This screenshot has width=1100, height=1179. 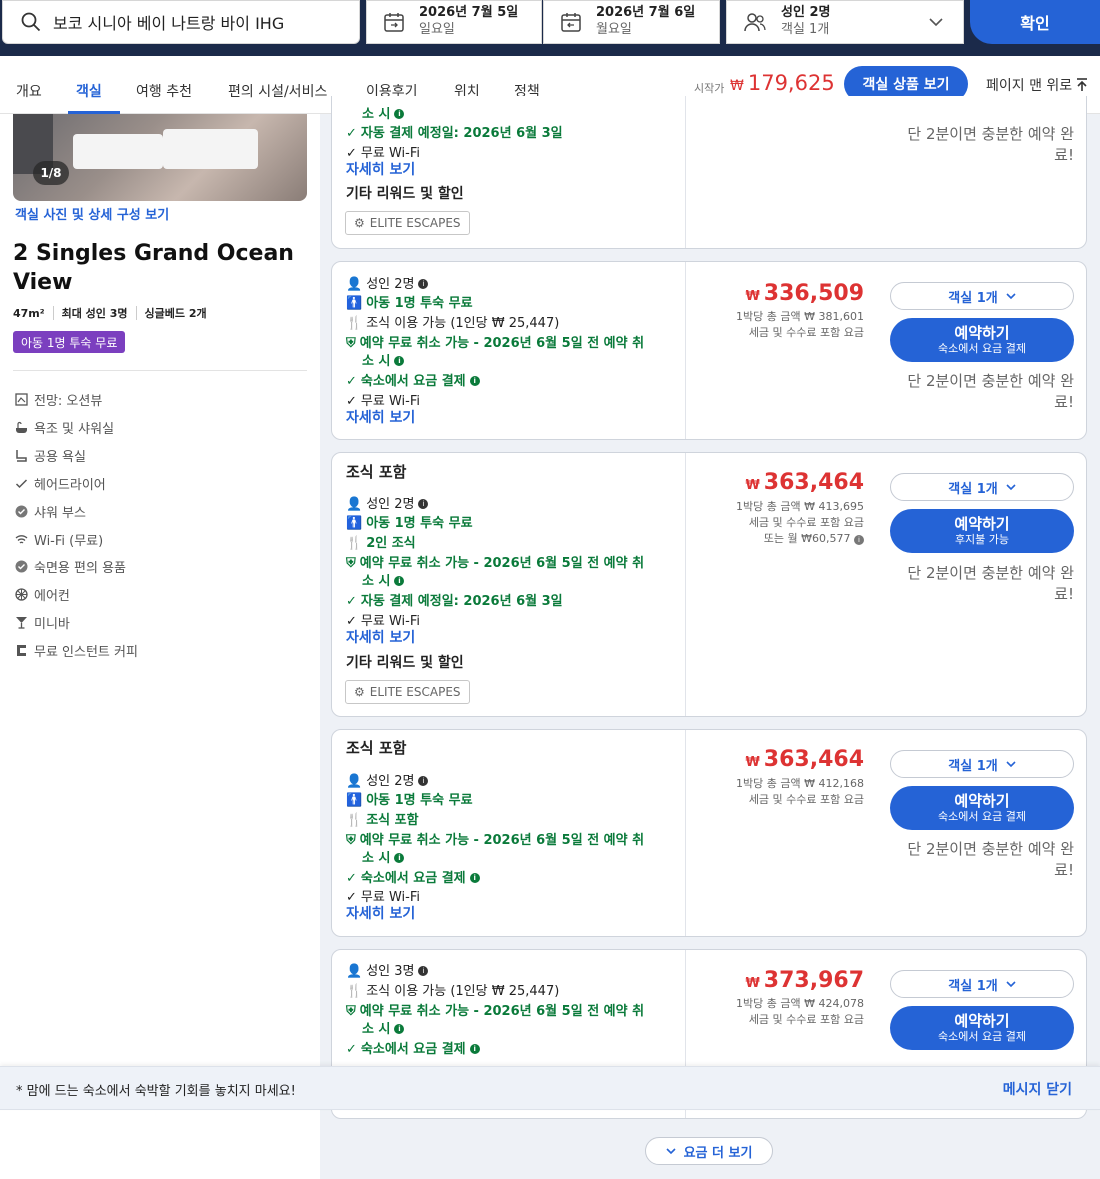 What do you see at coordinates (118, 151) in the screenshot?
I see `photo-bed-shape` at bounding box center [118, 151].